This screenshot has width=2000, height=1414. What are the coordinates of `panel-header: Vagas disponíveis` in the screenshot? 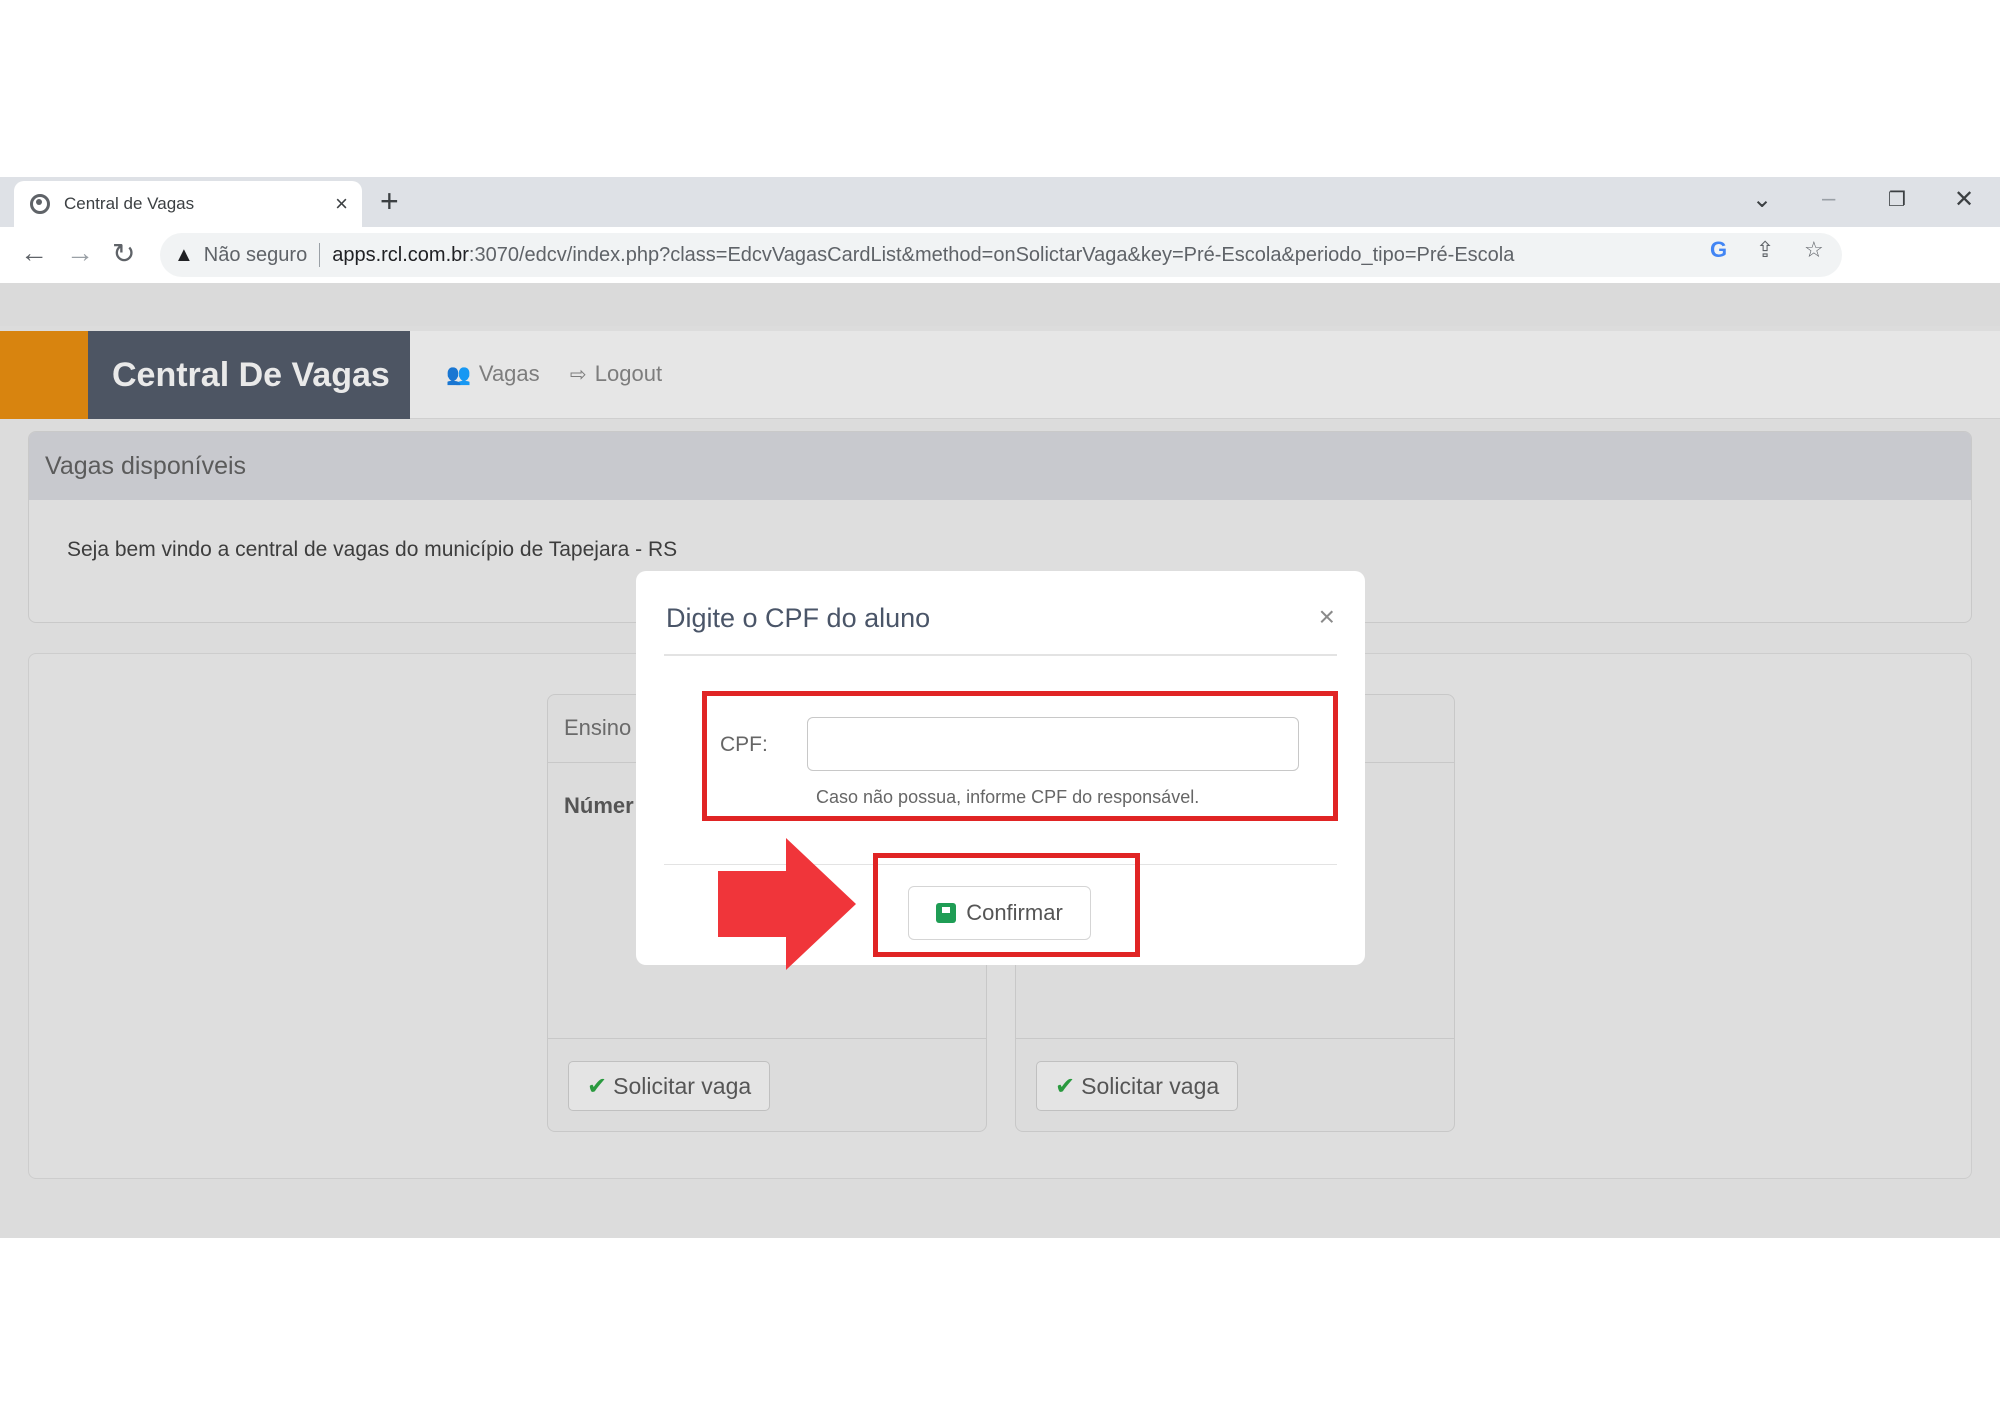 It's located at (1000, 466).